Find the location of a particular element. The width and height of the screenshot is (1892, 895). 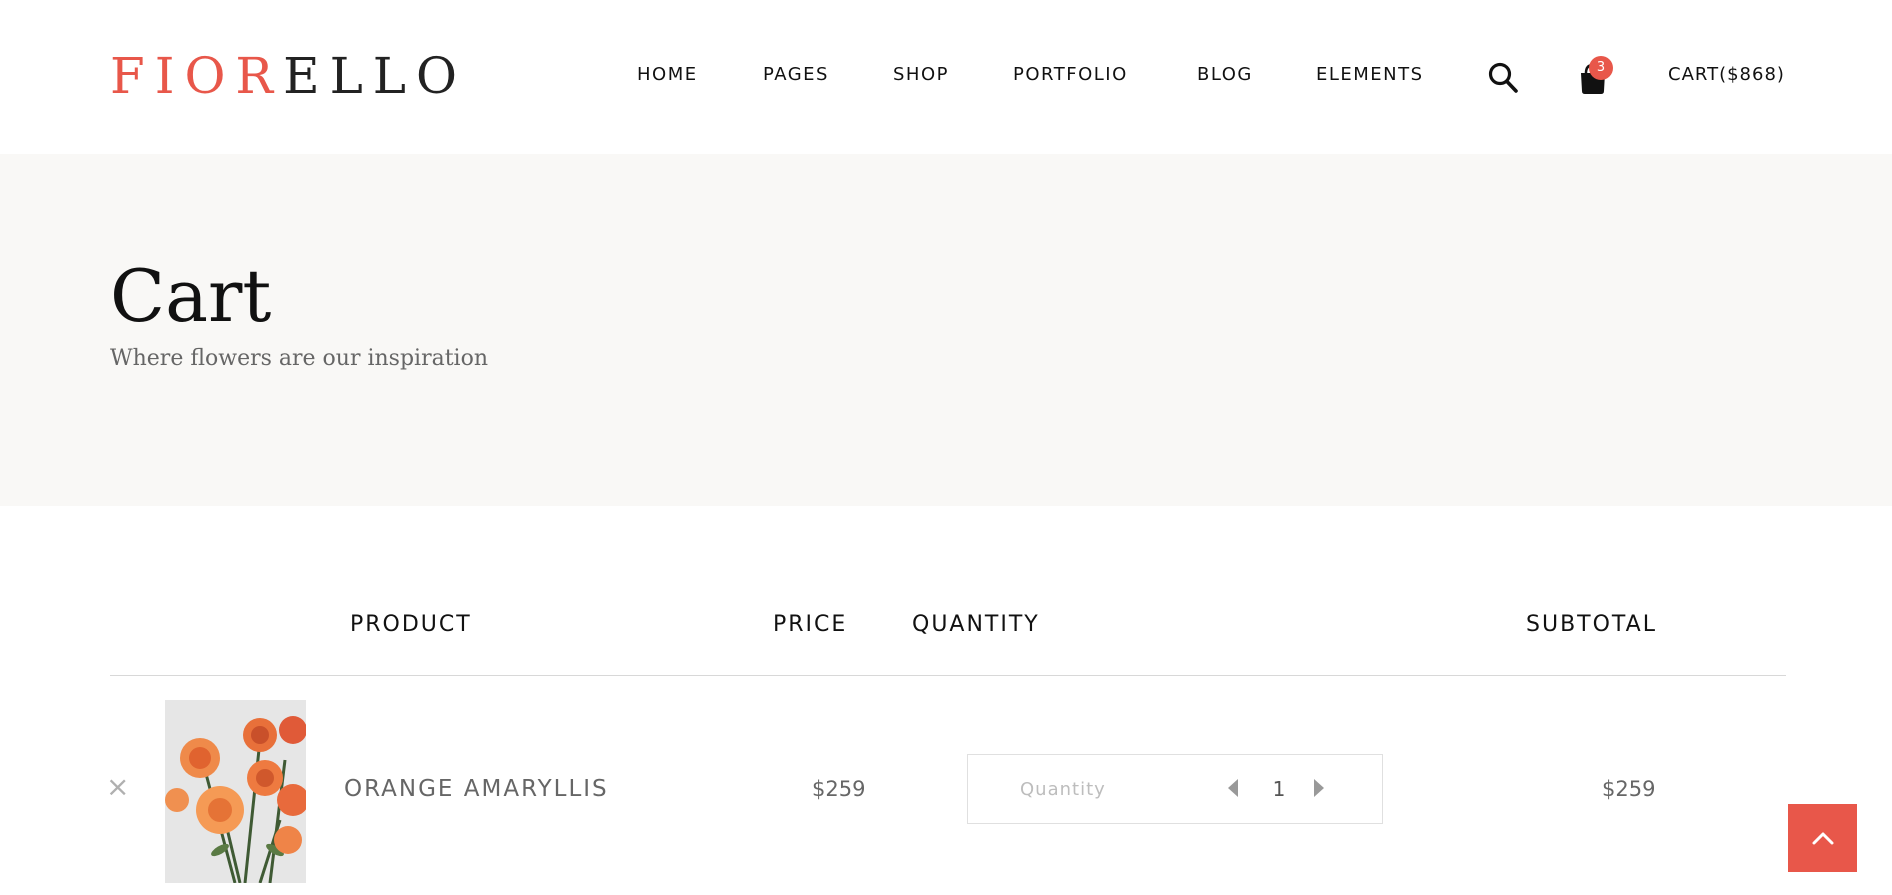

product-thumbnail is located at coordinates (235, 791).